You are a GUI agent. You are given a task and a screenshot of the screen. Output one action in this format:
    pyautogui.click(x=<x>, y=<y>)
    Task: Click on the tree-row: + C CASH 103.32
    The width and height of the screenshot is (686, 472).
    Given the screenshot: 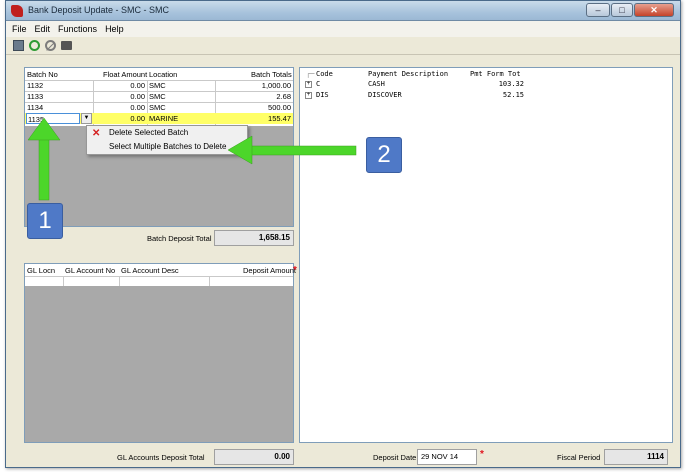 What is the action you would take?
    pyautogui.click(x=420, y=84)
    